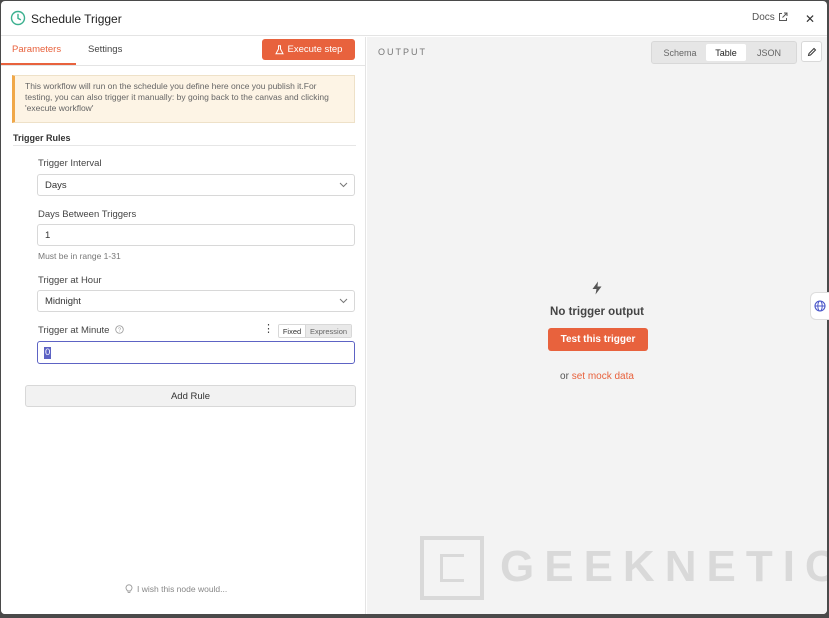 The width and height of the screenshot is (829, 618). Describe the element at coordinates (56, 185) in the screenshot. I see `trigger-interval-value: Days` at that location.